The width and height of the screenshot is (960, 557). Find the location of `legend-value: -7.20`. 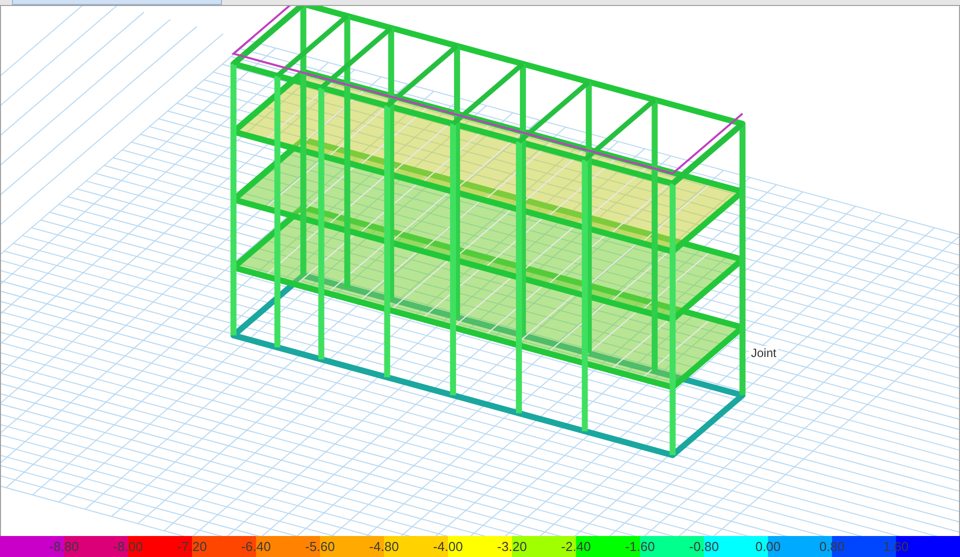

legend-value: -7.20 is located at coordinates (192, 546).